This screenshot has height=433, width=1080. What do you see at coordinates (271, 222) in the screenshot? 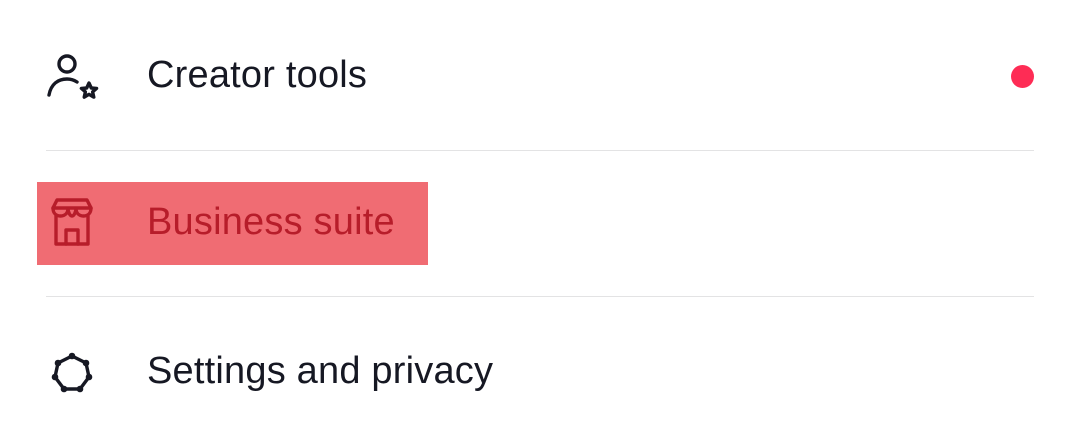
I see `menu-item-label: Business suite` at bounding box center [271, 222].